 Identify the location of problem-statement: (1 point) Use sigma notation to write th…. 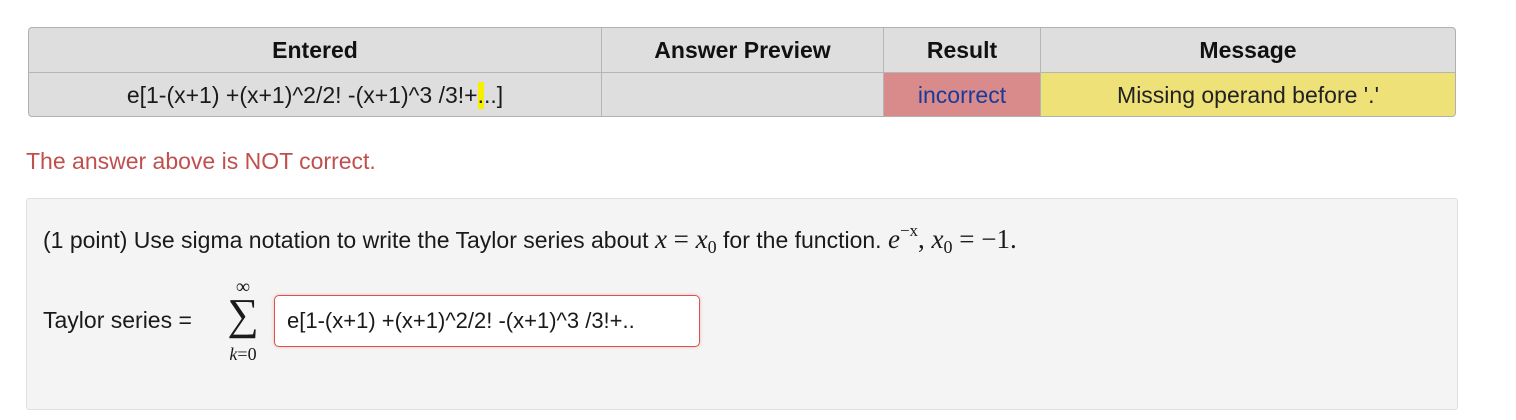
(530, 239).